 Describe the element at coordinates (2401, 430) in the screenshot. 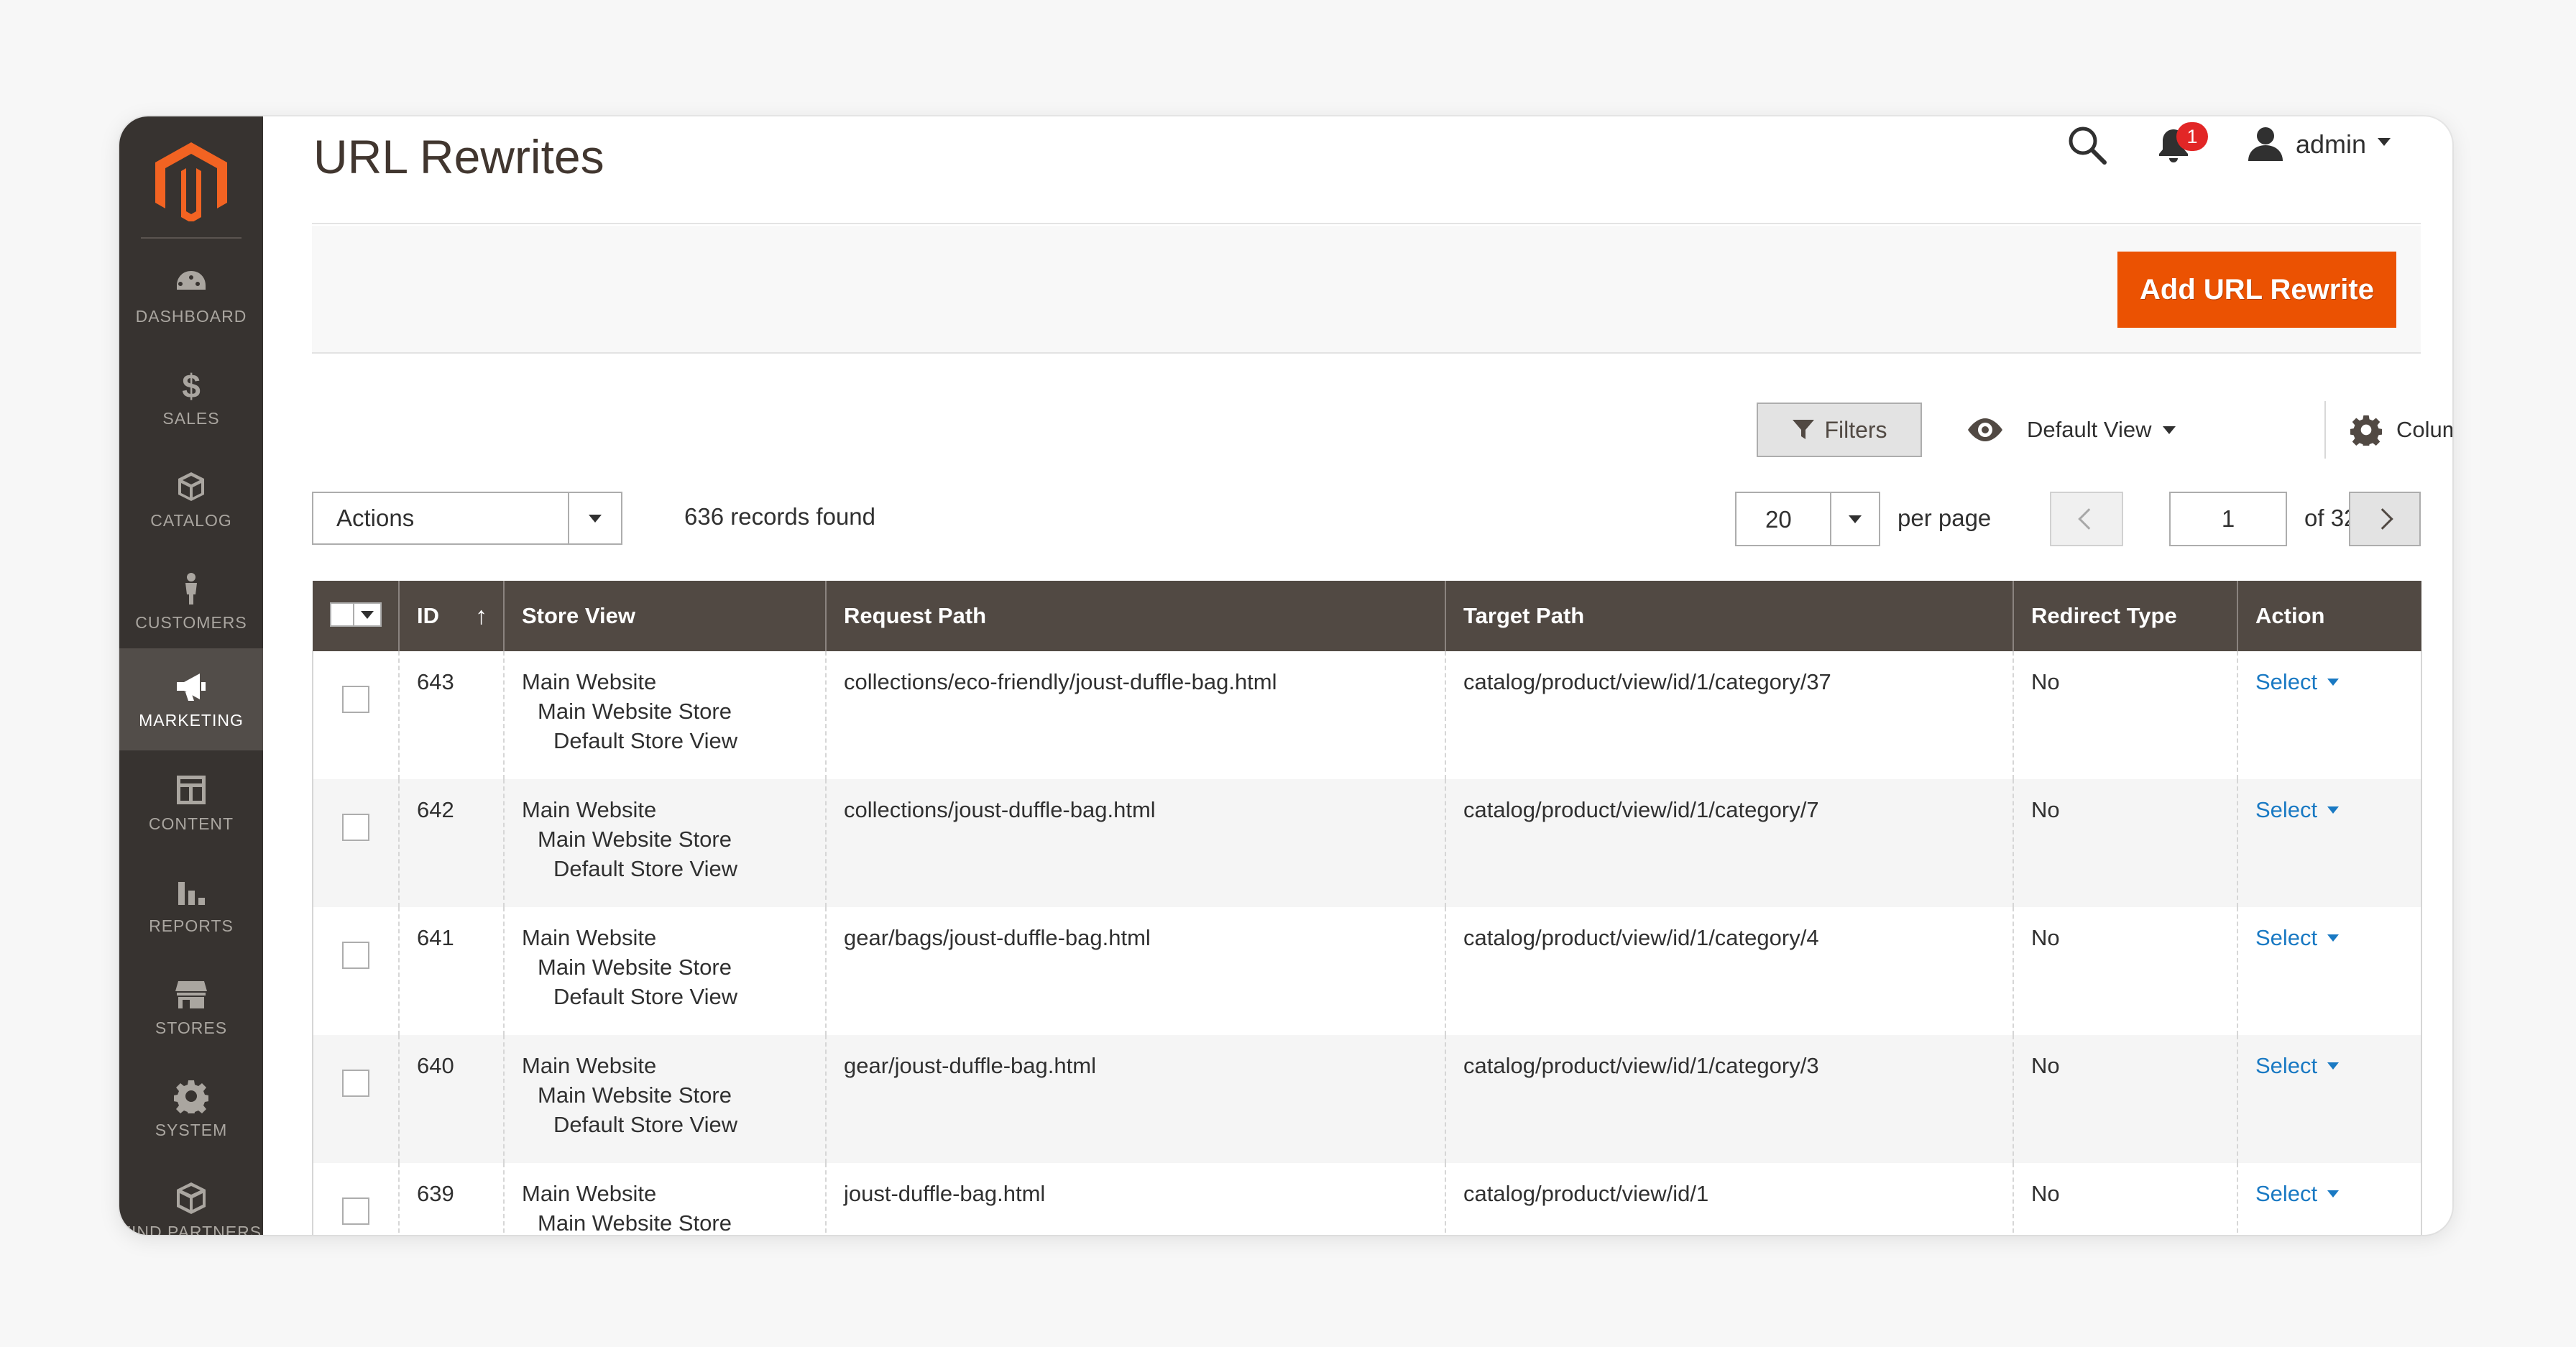

I see `columns-control: Columns` at that location.